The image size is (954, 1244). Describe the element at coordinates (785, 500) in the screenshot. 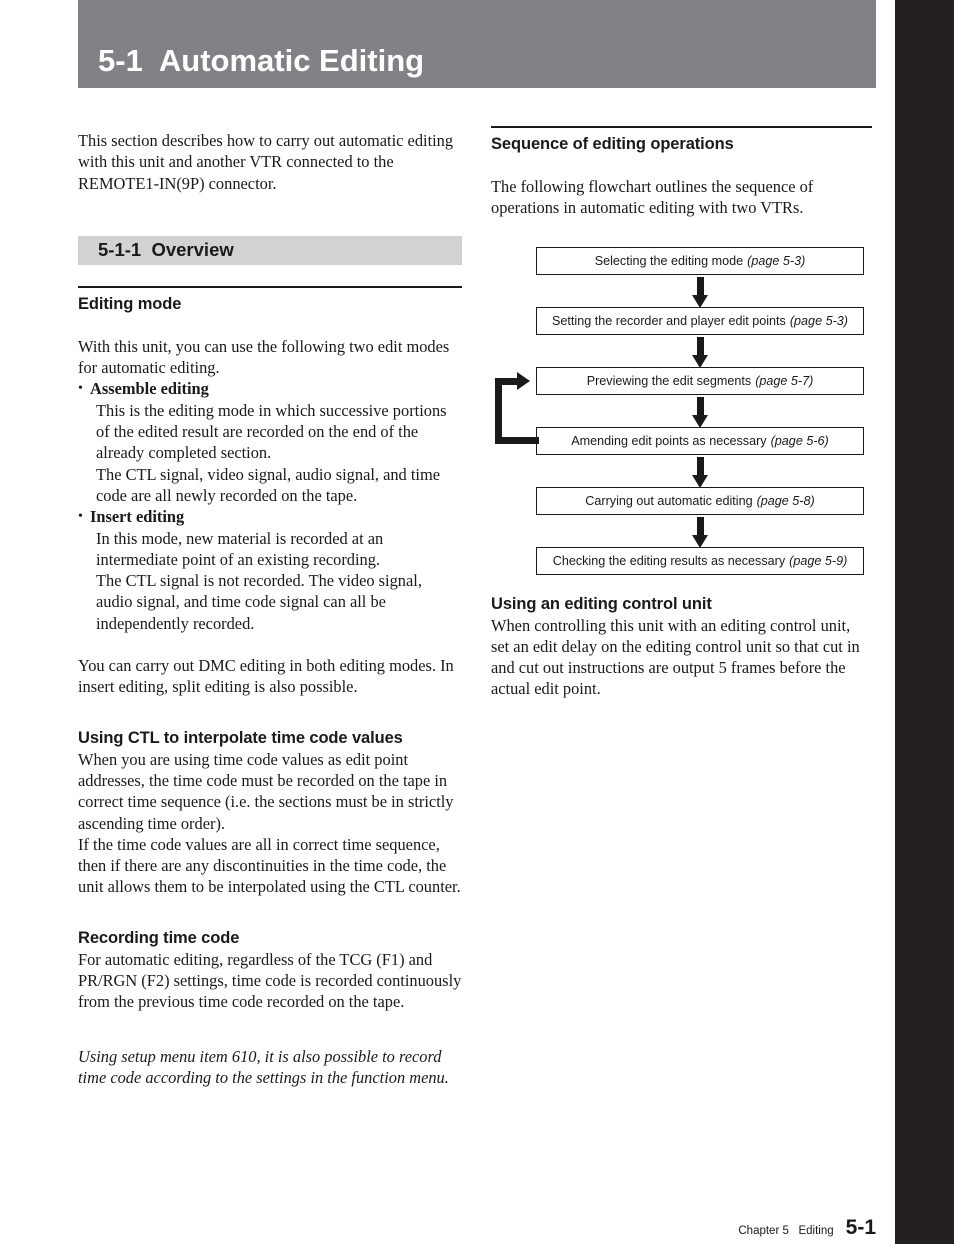

I see `flowchart-step-page-ref: (page 5-8)` at that location.